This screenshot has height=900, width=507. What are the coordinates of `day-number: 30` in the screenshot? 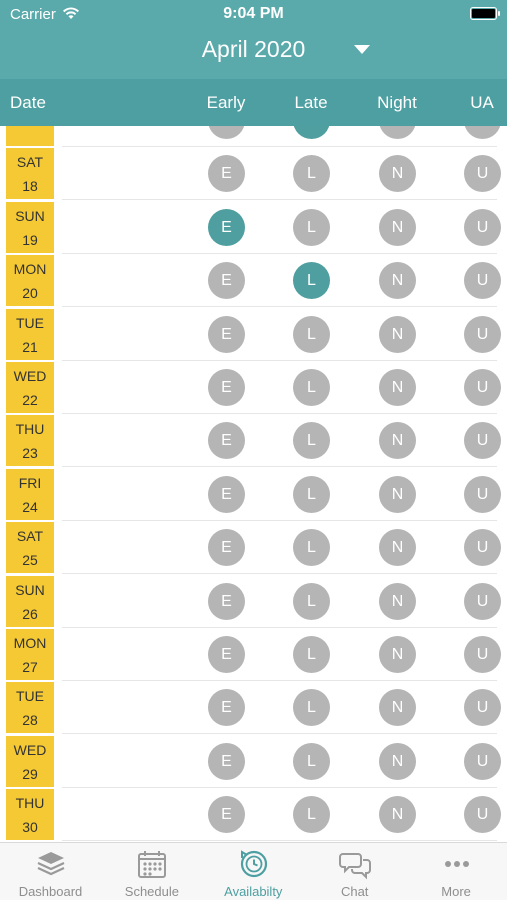 It's located at (30, 827).